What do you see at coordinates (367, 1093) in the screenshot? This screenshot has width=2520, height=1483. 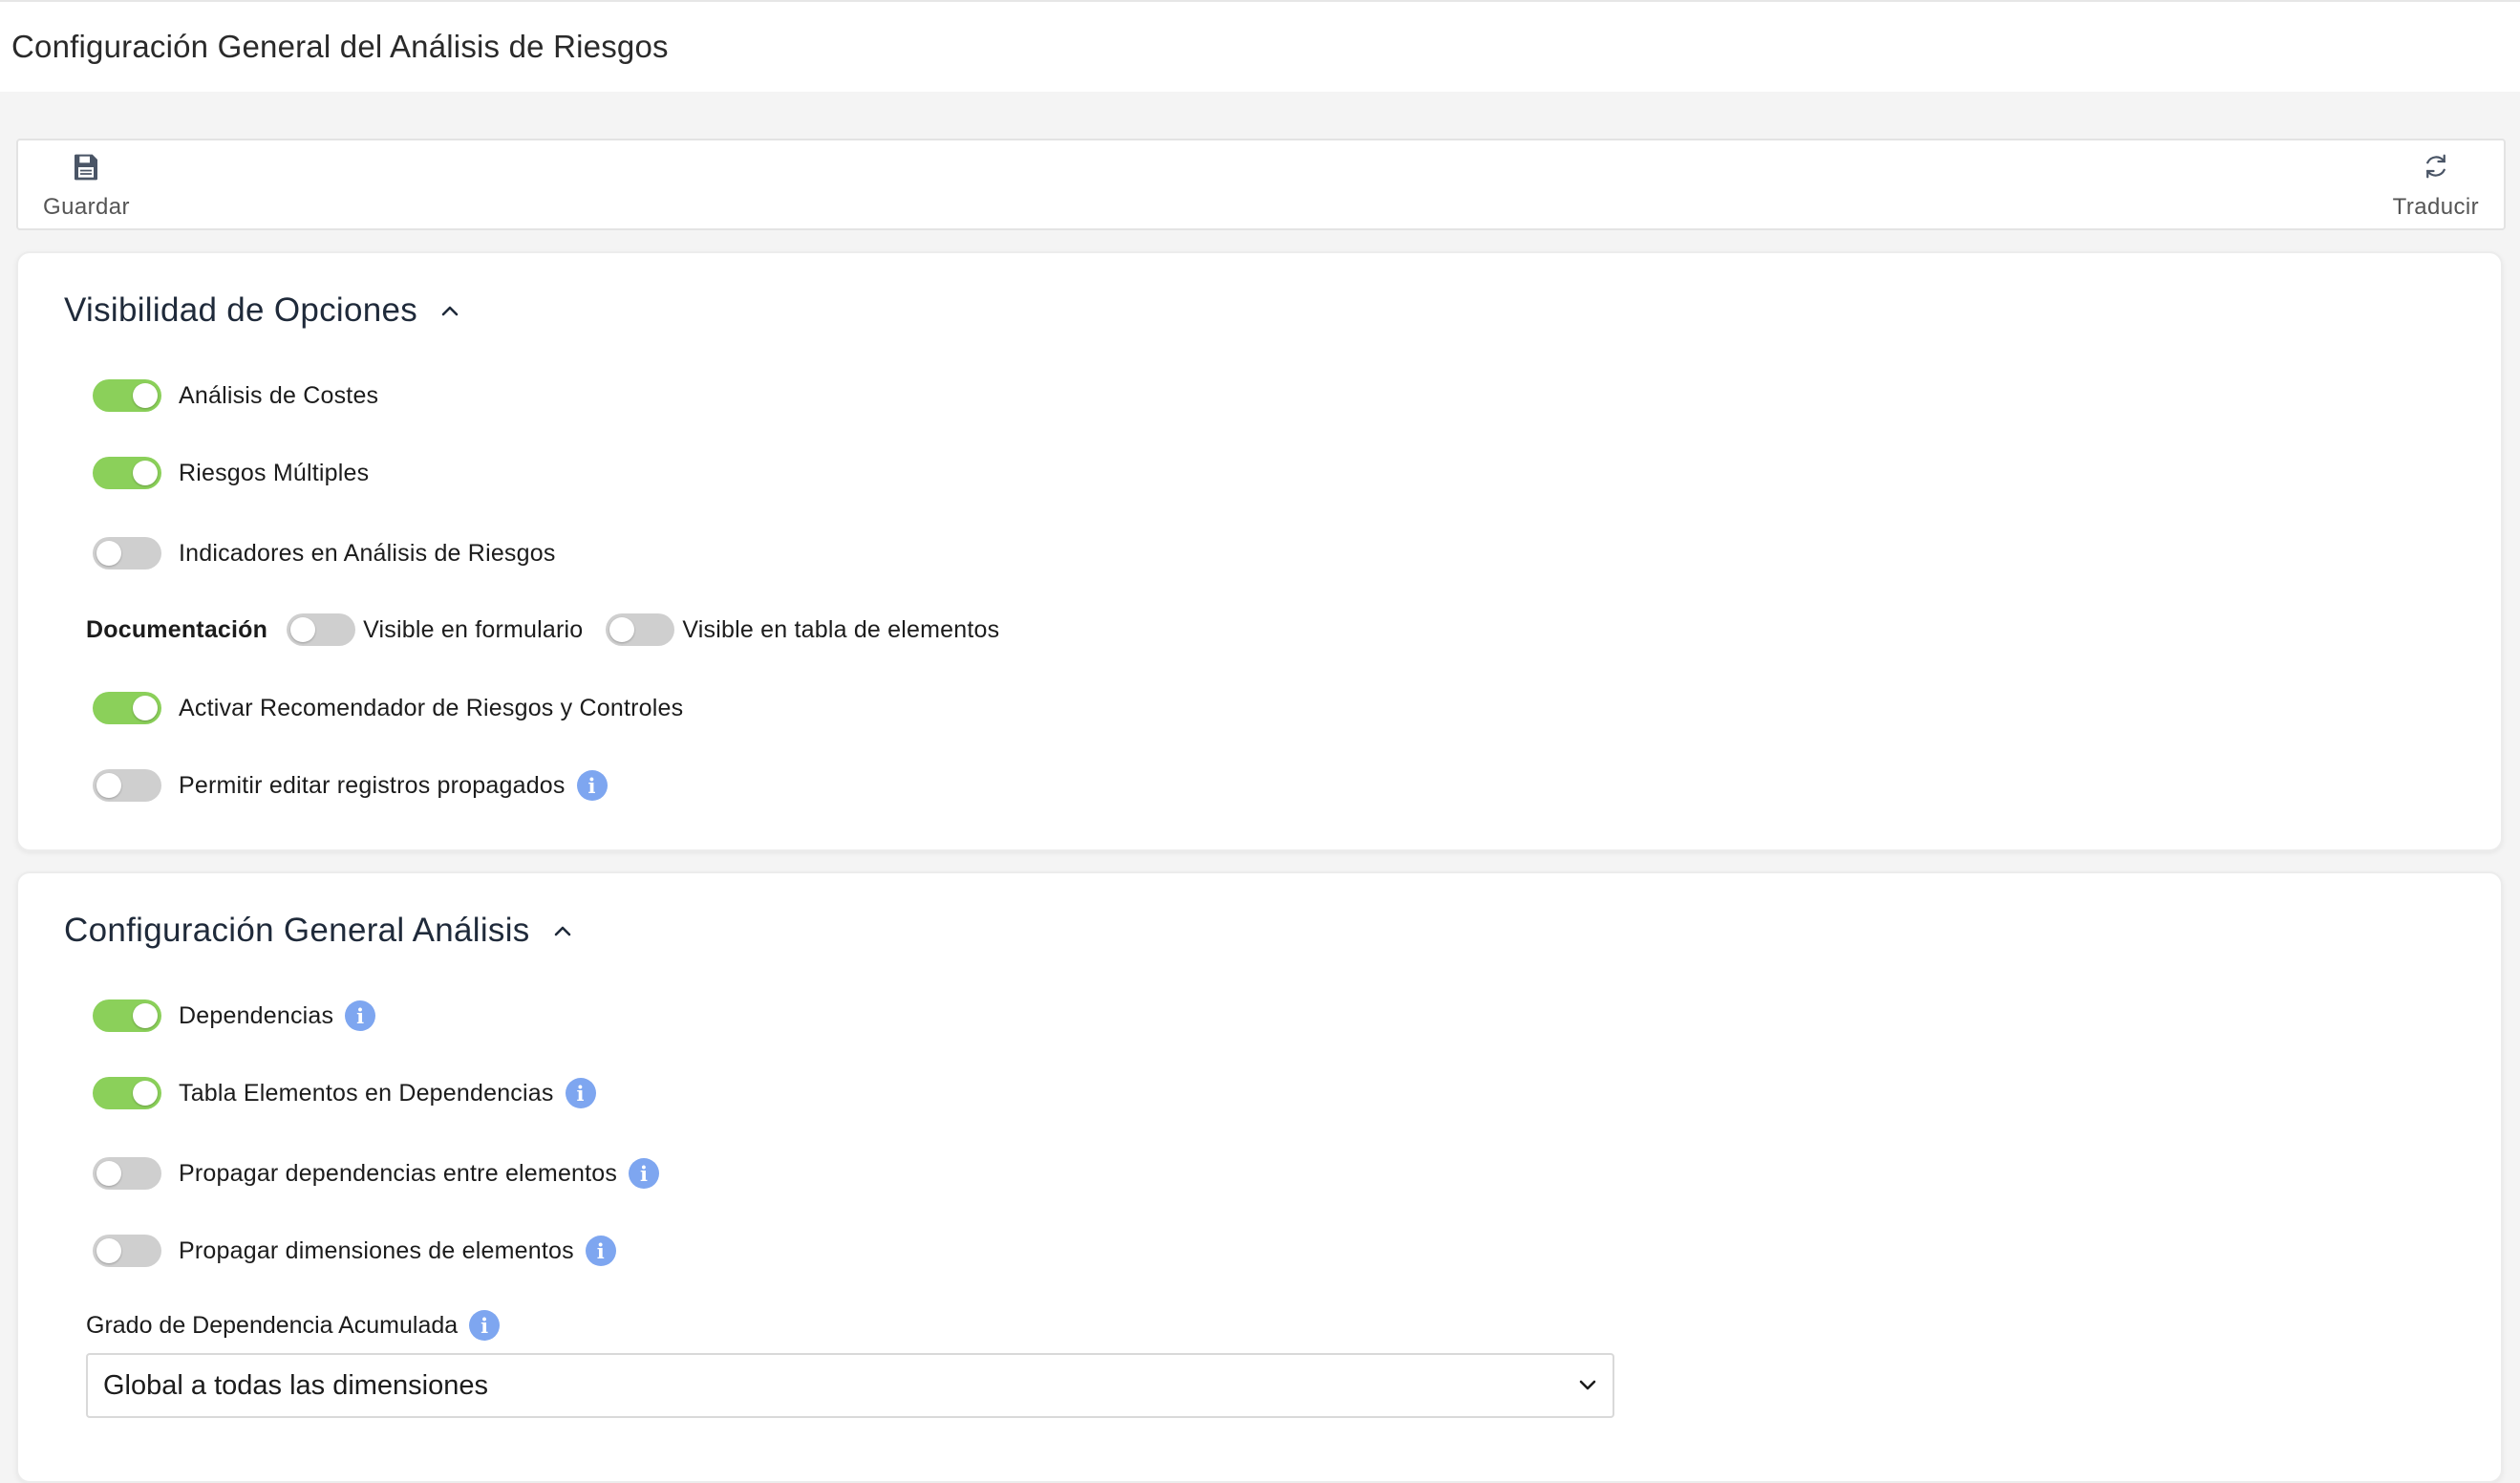 I see `option-label: Tabla Elementos en Dependencias` at bounding box center [367, 1093].